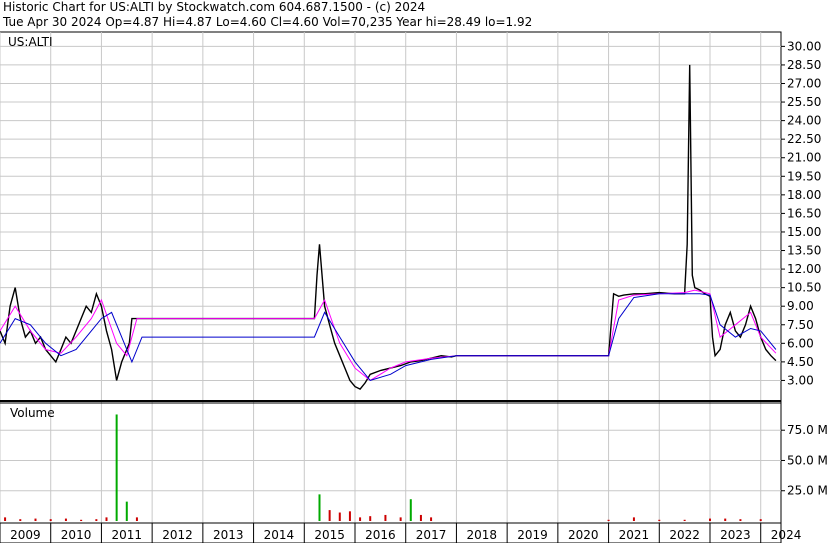 Image resolution: width=830 pixels, height=543 pixels. I want to click on price-tick-label: 7.50, so click(800, 325).